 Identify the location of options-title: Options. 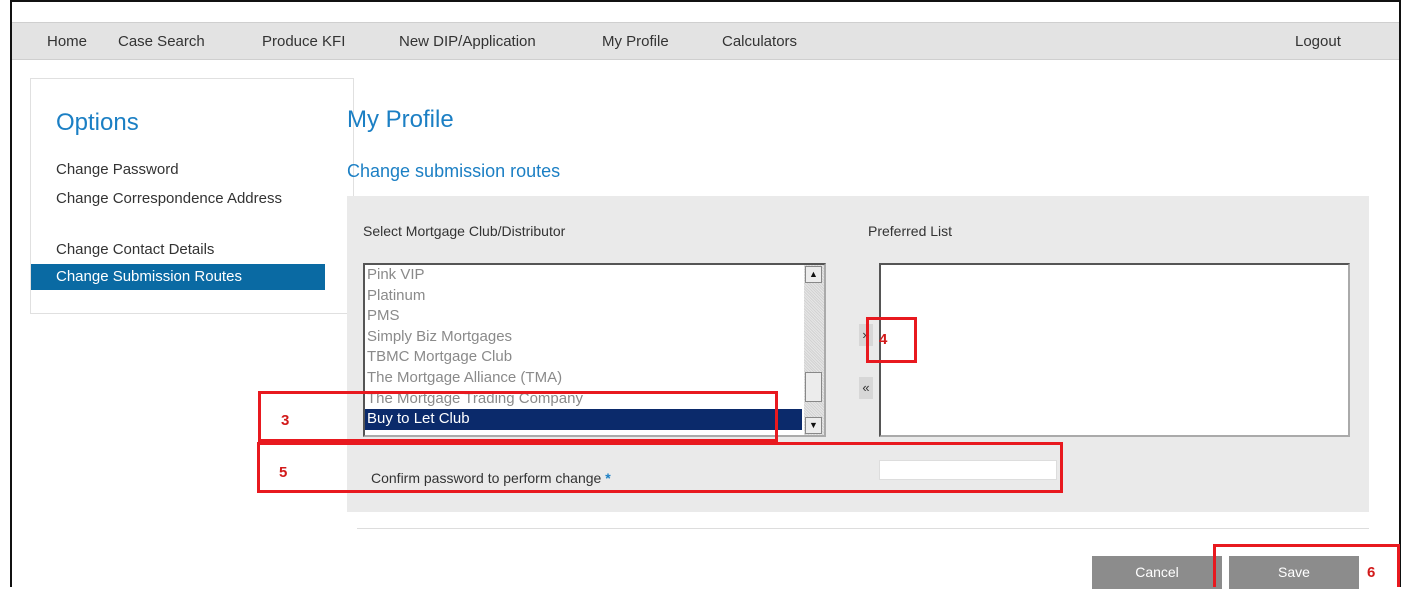
(97, 122).